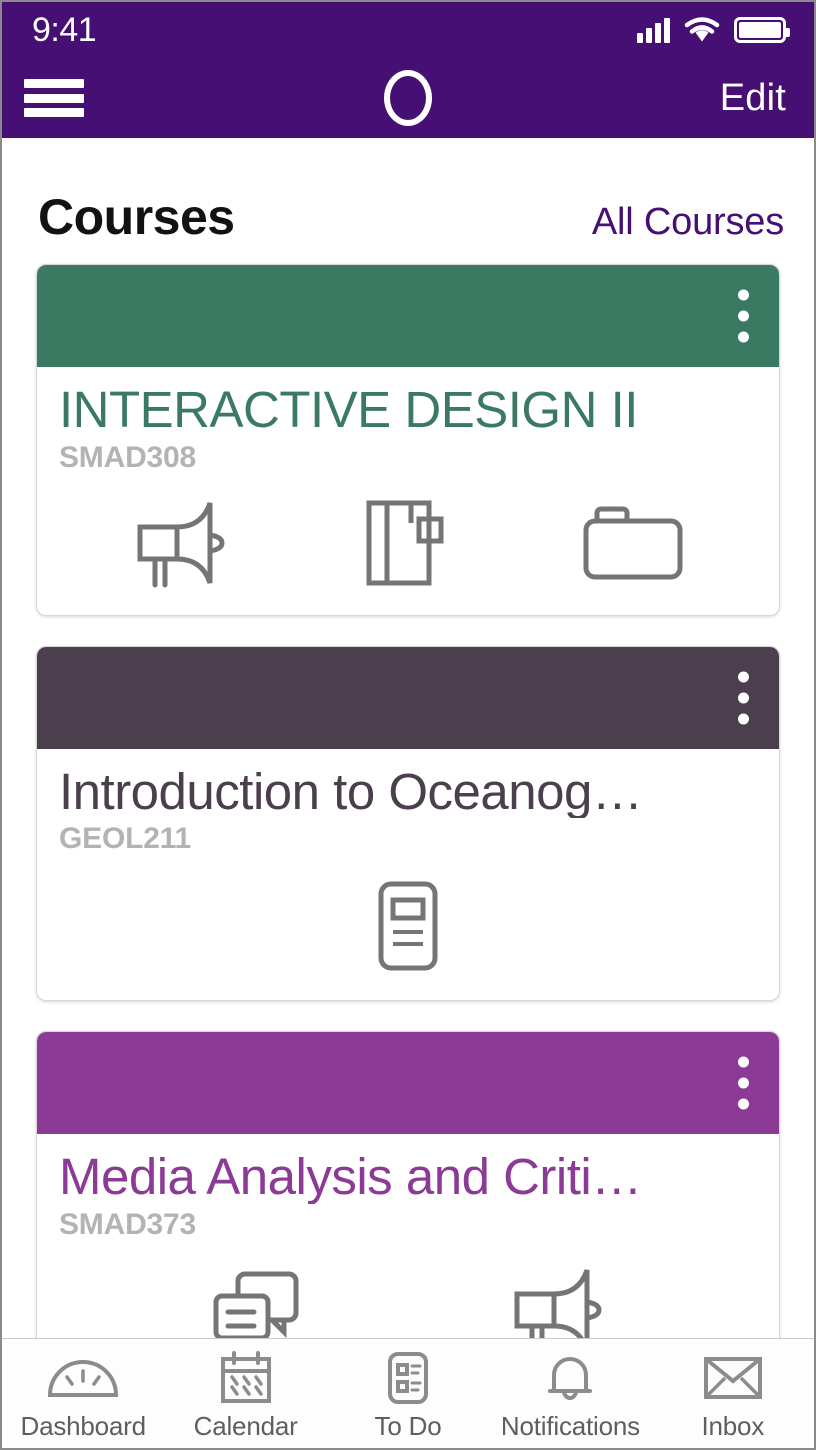  What do you see at coordinates (127, 457) in the screenshot?
I see `course-code: SMAD308` at bounding box center [127, 457].